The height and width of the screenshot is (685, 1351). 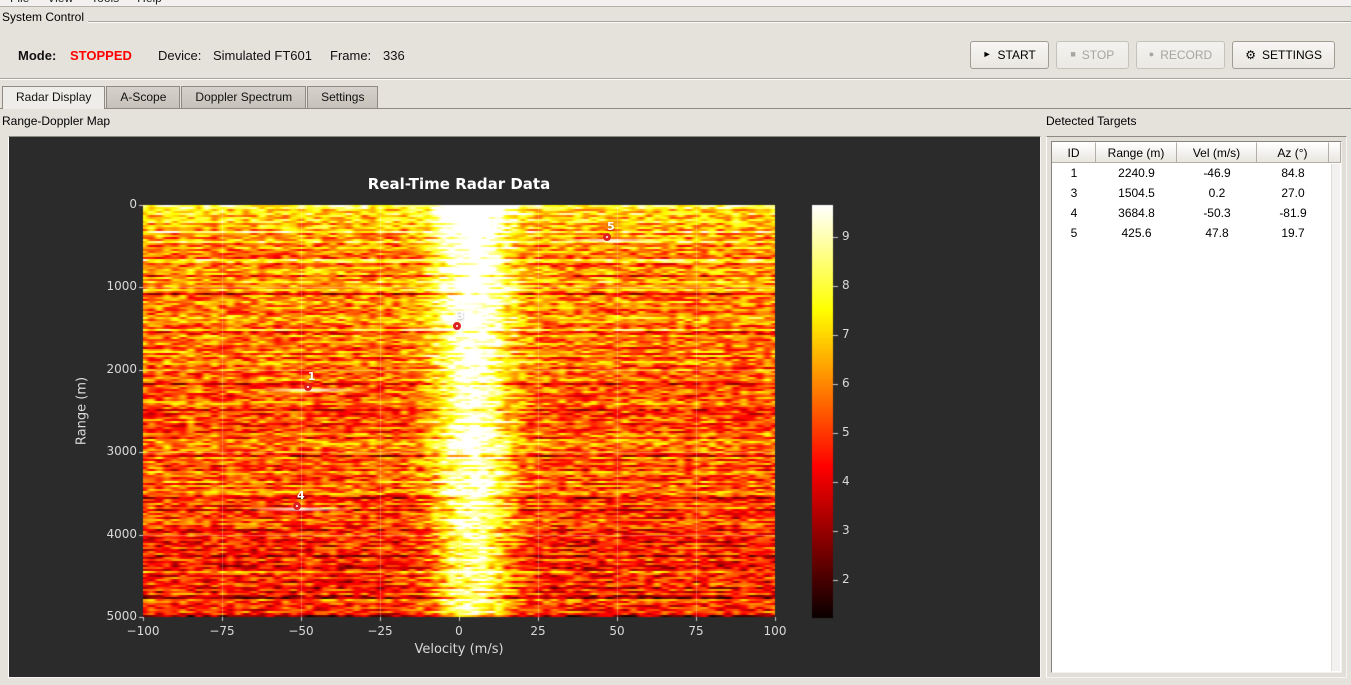 What do you see at coordinates (1335, 417) in the screenshot?
I see `table-scrollbar` at bounding box center [1335, 417].